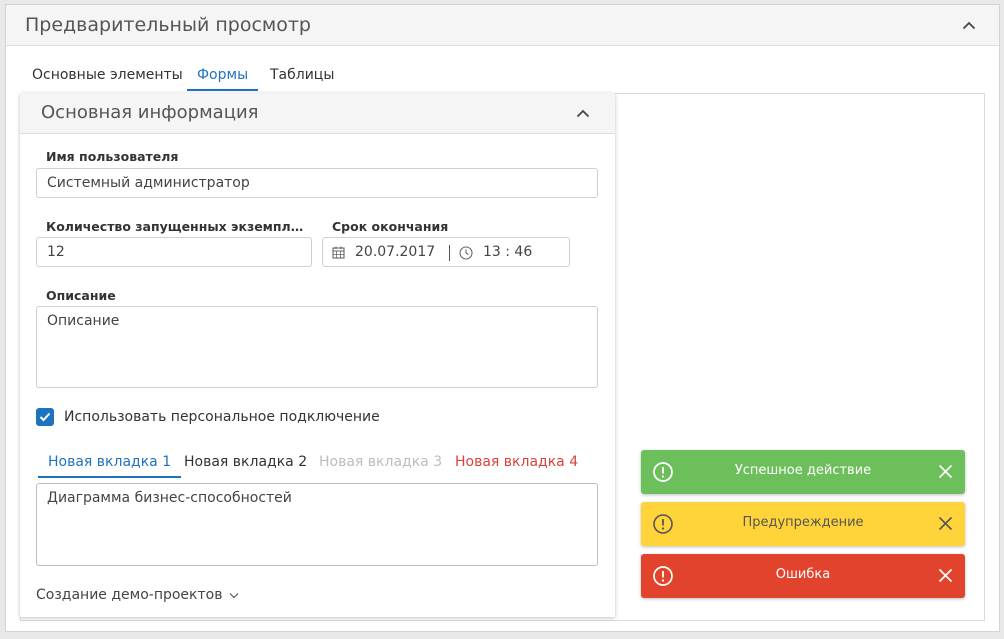 This screenshot has height=639, width=1004. What do you see at coordinates (446, 252) in the screenshot?
I see `deadline-datetime-field: 20.07.2017 13 : 46` at bounding box center [446, 252].